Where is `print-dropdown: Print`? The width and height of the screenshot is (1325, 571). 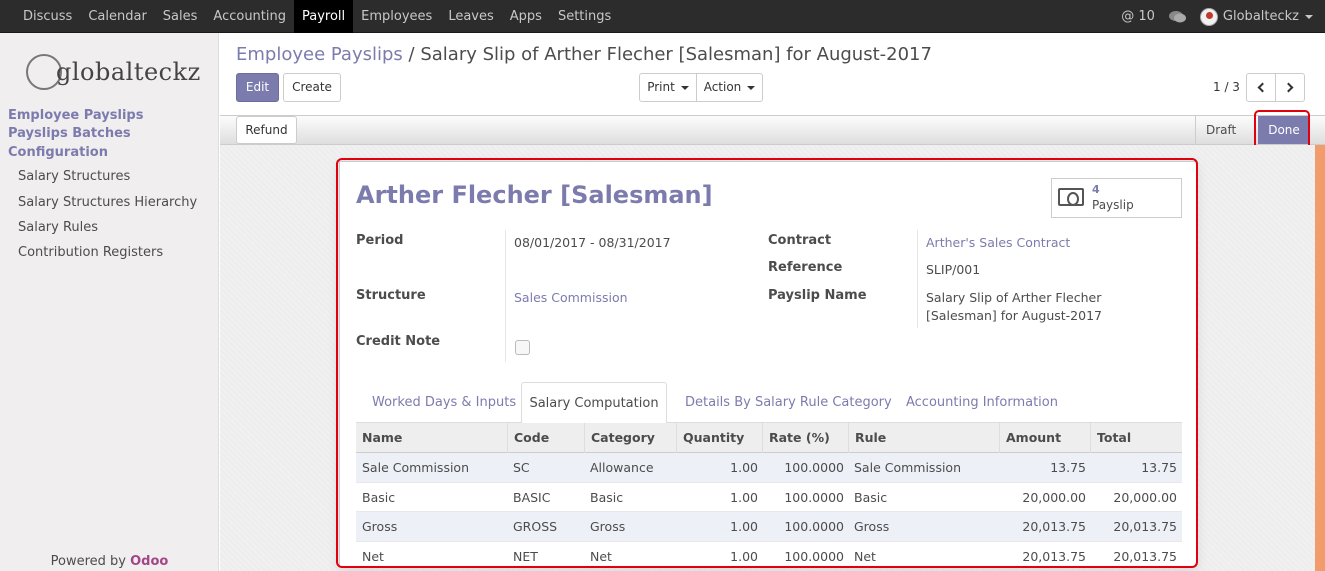 print-dropdown: Print is located at coordinates (668, 87).